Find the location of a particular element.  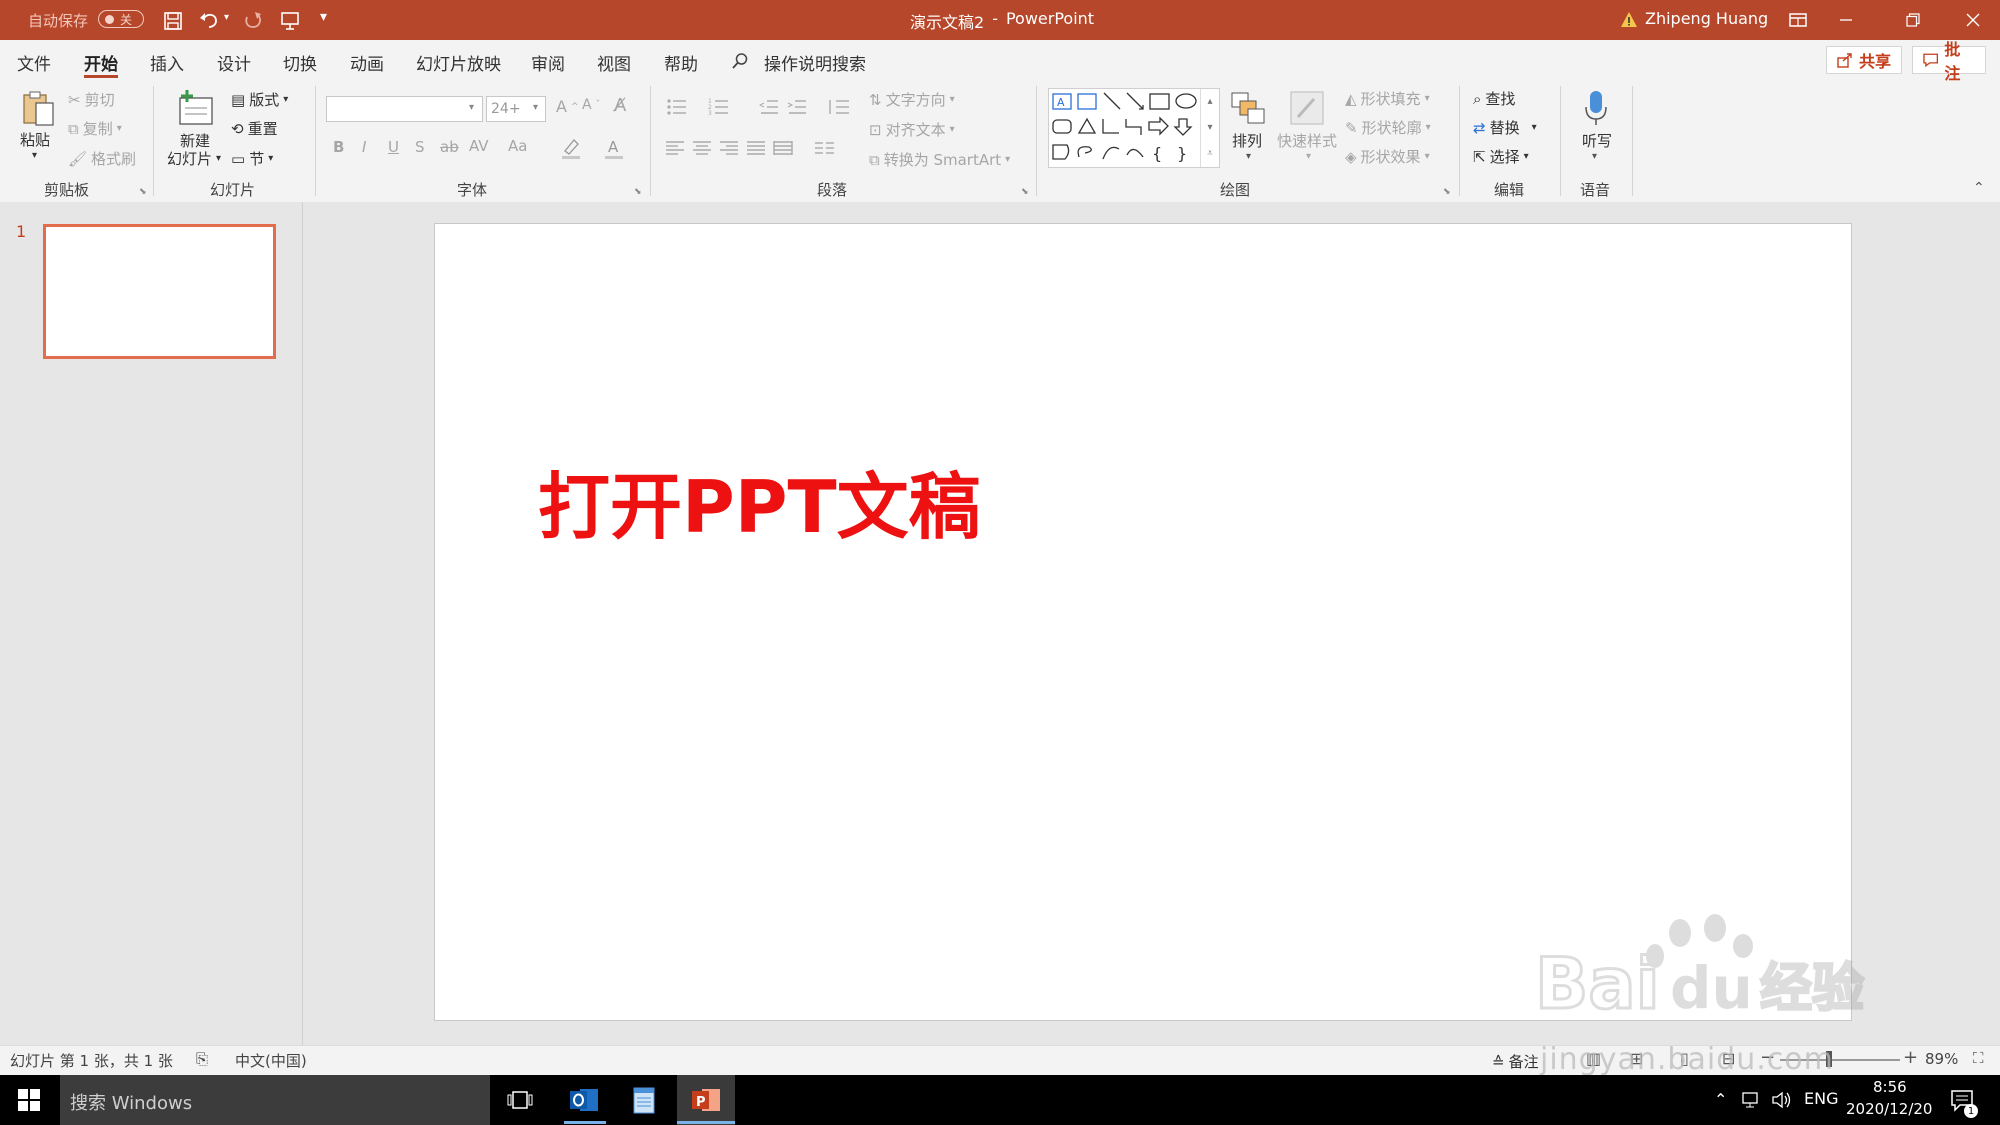

tab-review: 审阅 is located at coordinates (548, 62).